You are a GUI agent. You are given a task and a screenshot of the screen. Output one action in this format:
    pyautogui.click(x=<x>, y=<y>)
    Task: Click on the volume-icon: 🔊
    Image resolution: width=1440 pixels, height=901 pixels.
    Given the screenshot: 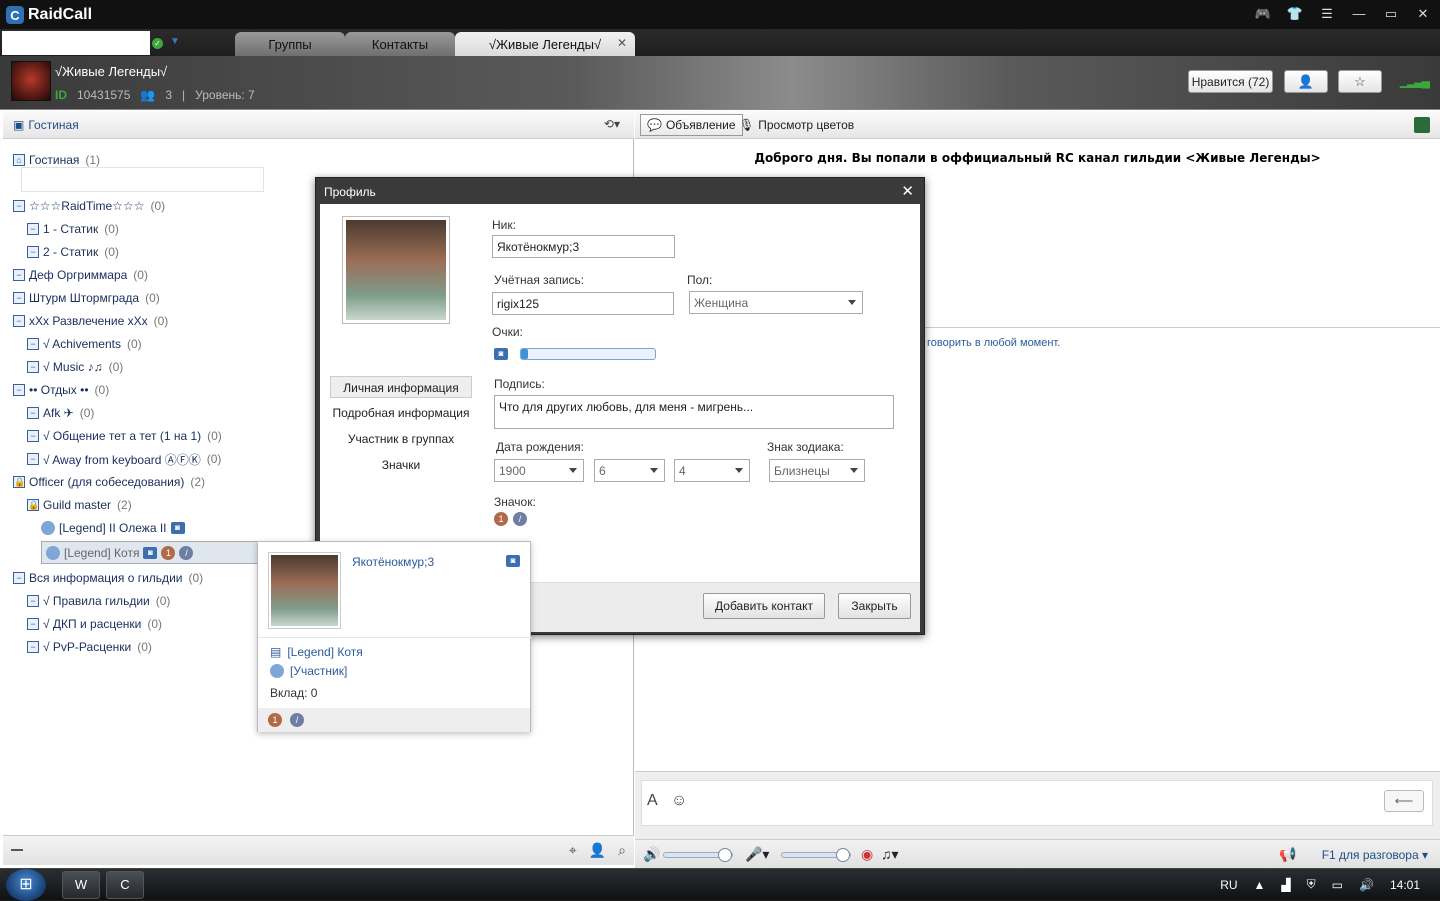 What is the action you would take?
    pyautogui.click(x=1366, y=885)
    